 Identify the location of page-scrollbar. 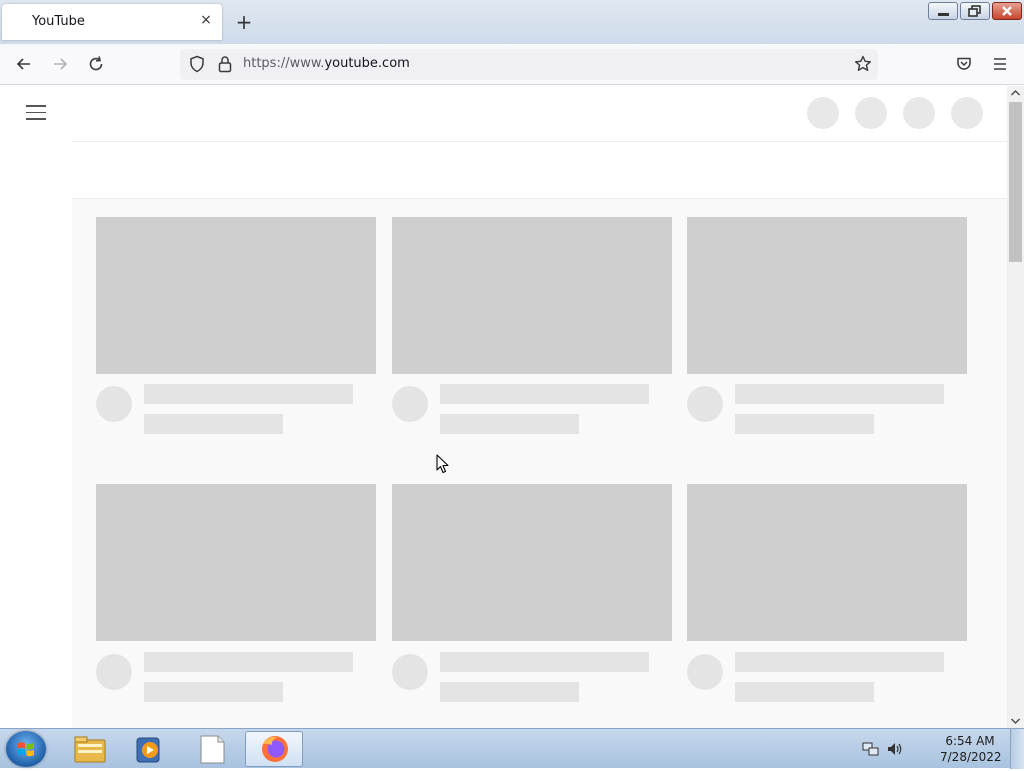
(1015, 407).